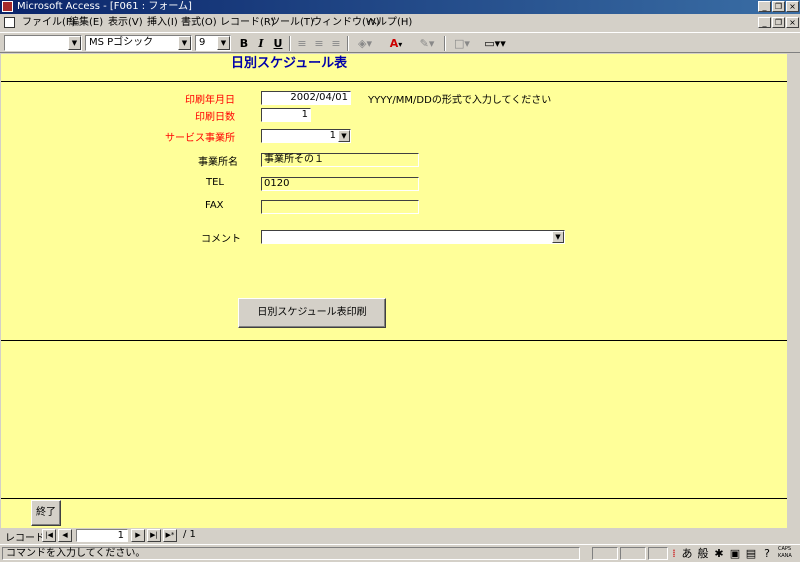 The height and width of the screenshot is (562, 800). I want to click on font-color-button: A▾, so click(396, 43).